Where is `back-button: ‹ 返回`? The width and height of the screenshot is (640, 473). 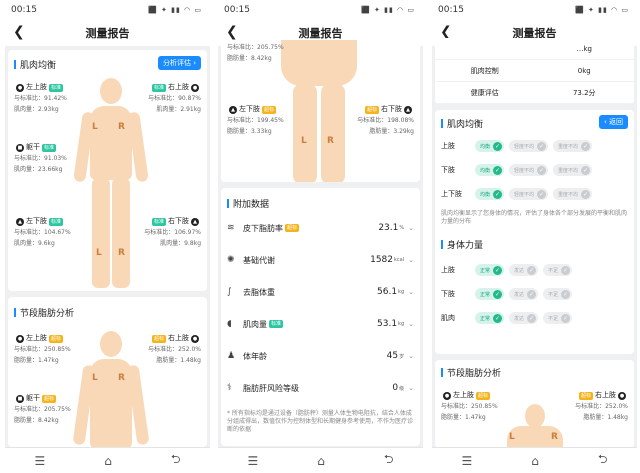
back-button: ‹ 返回 is located at coordinates (613, 122).